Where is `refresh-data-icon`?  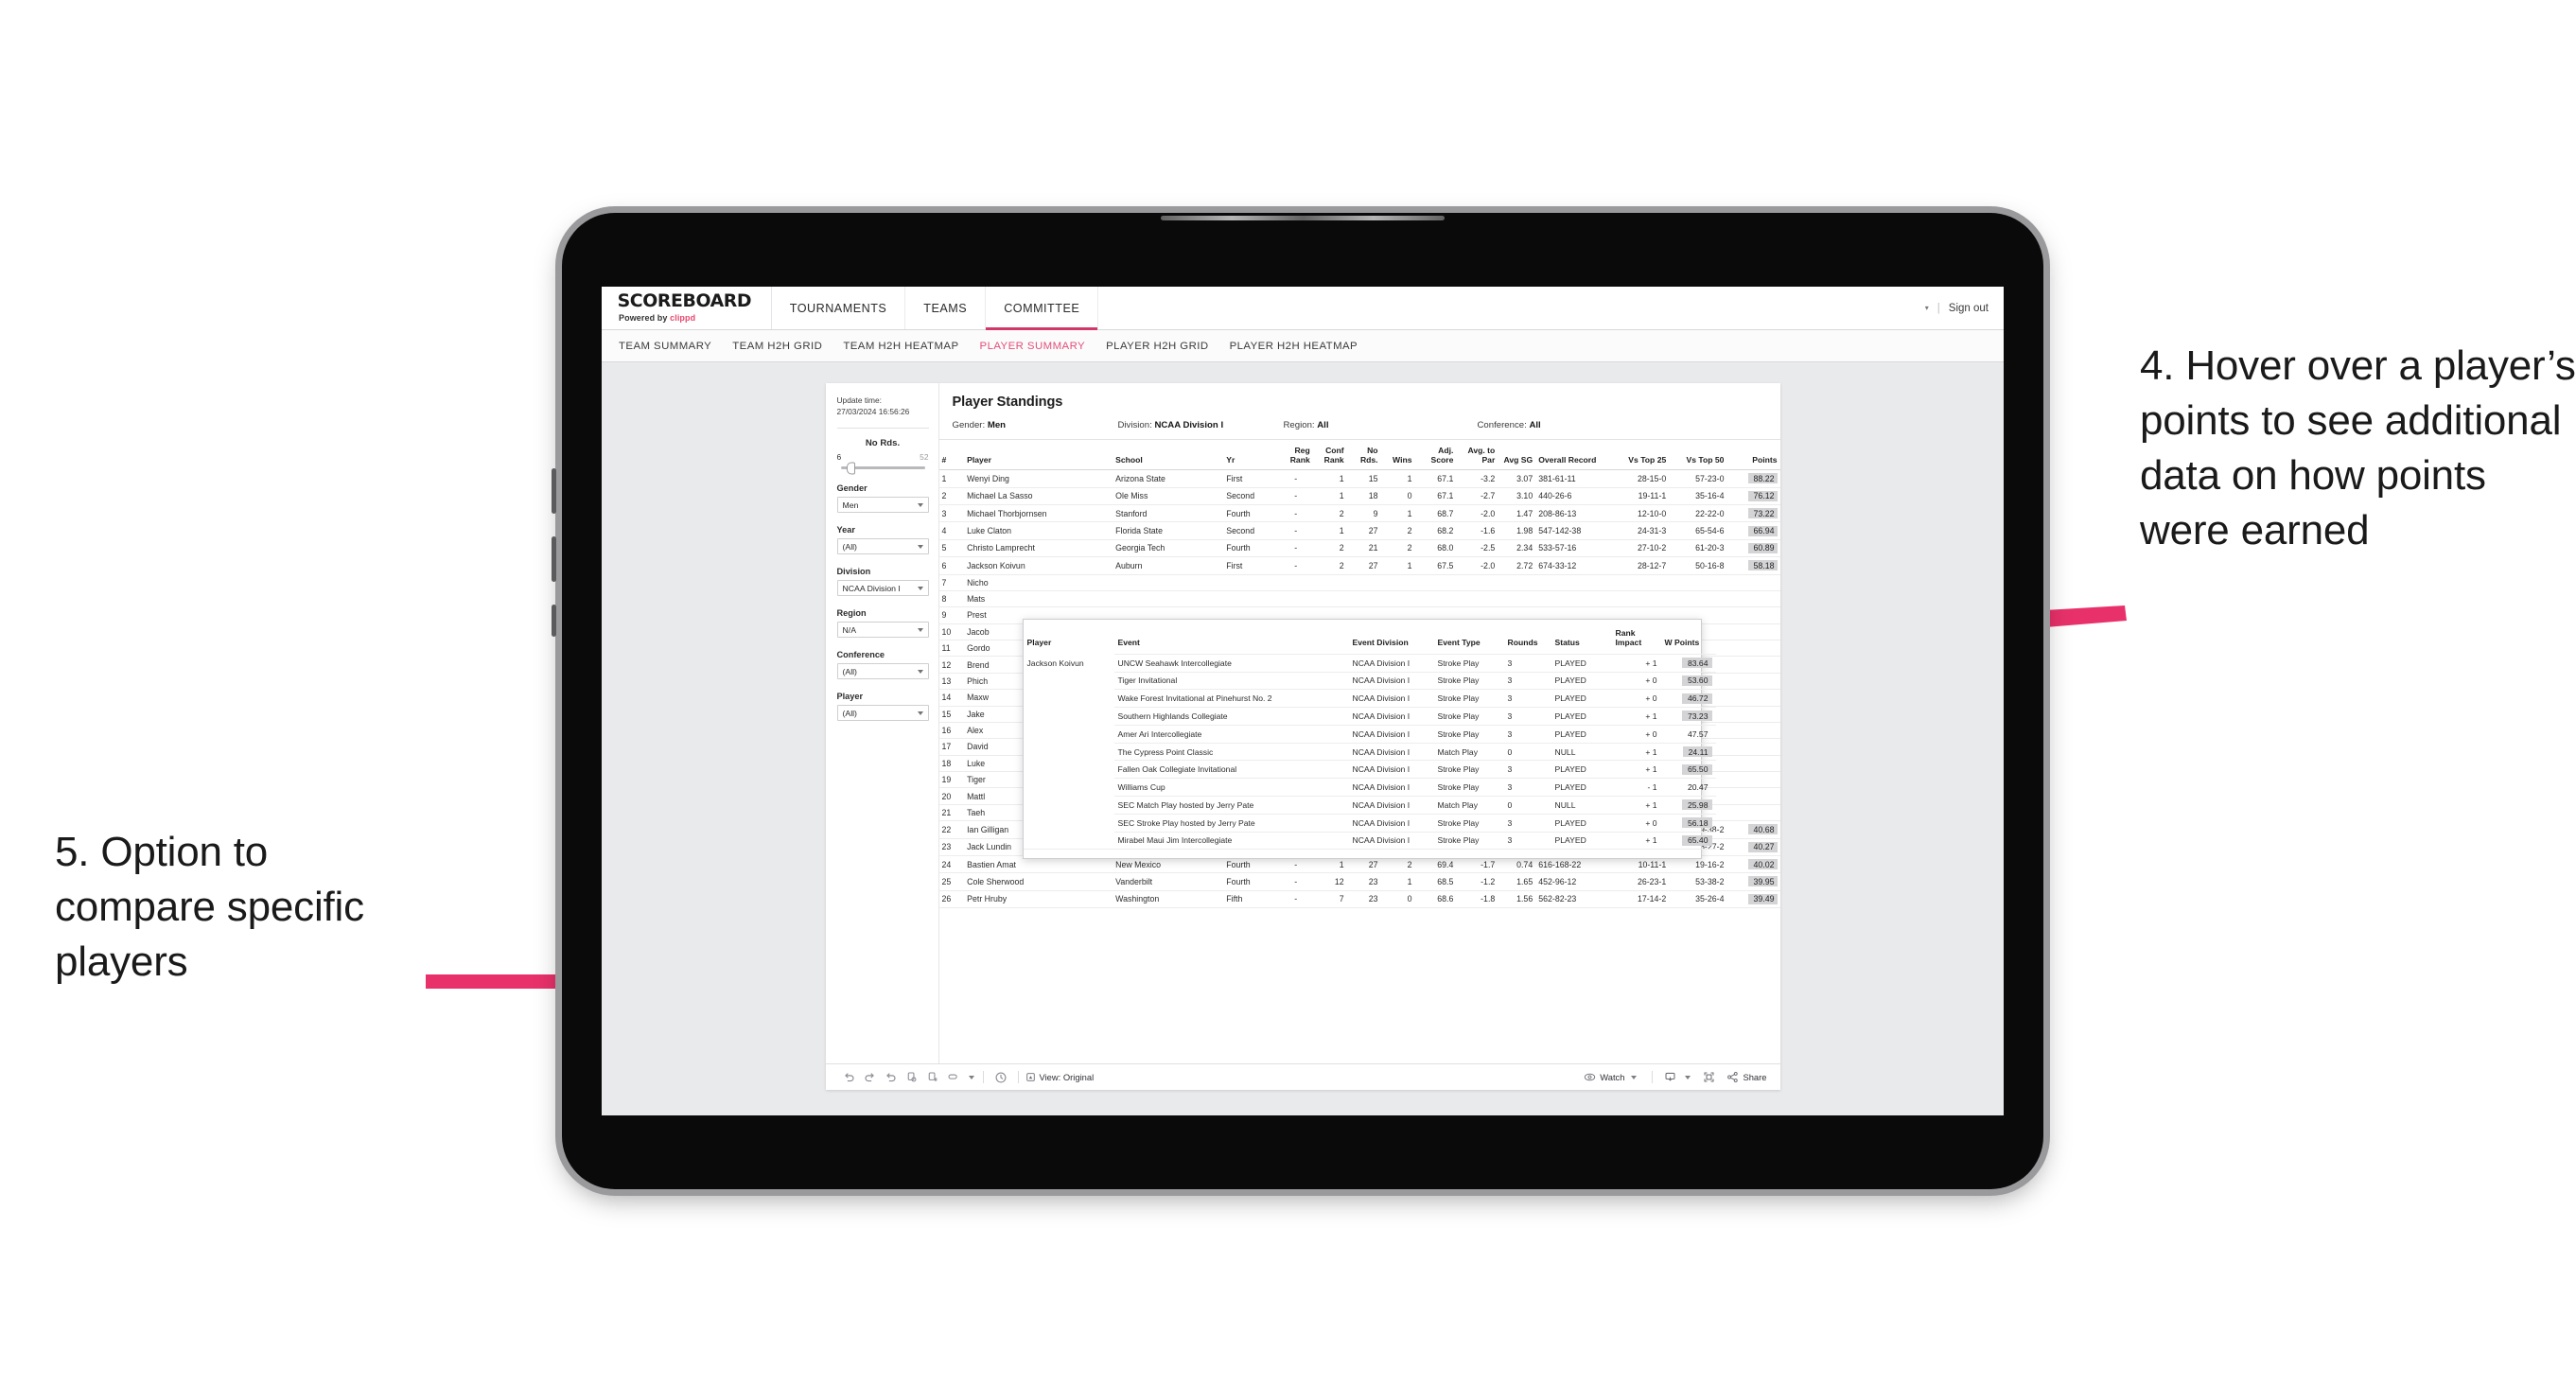 refresh-data-icon is located at coordinates (912, 1077).